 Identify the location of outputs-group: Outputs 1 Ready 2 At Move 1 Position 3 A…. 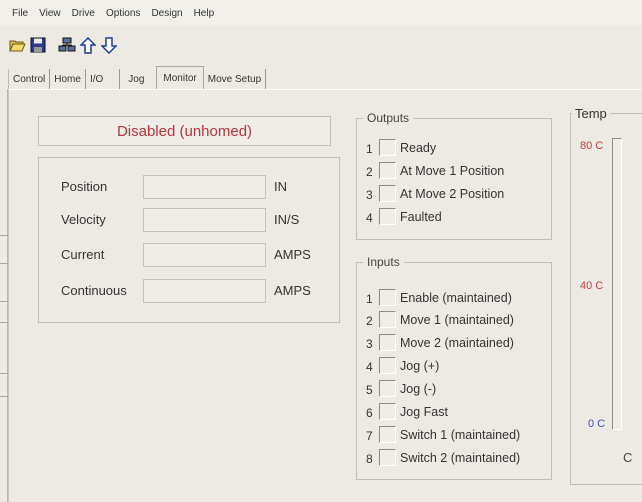
(454, 175).